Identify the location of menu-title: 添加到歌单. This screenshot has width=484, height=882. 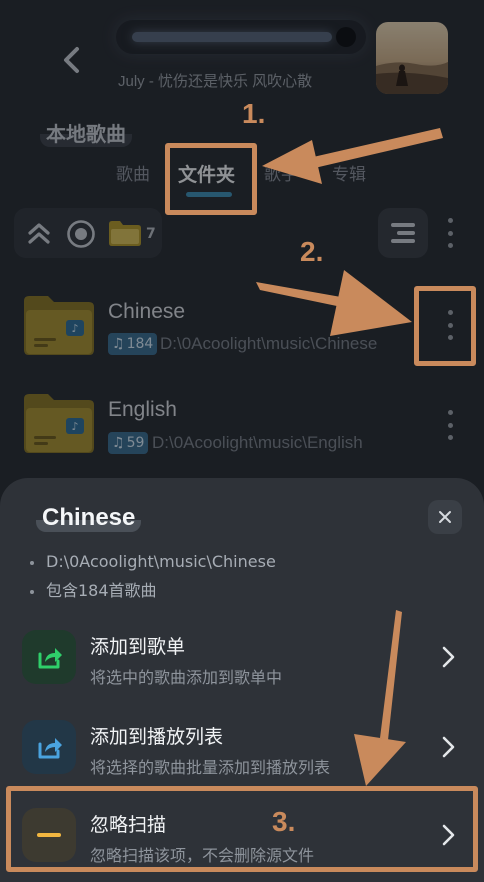
(138, 647).